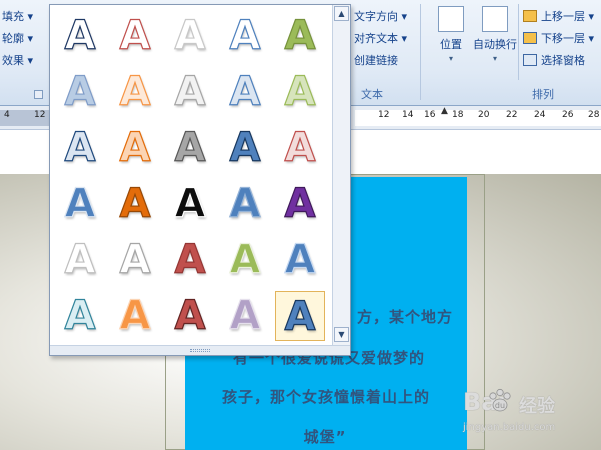  I want to click on ruler-tick-label: 18, so click(458, 115).